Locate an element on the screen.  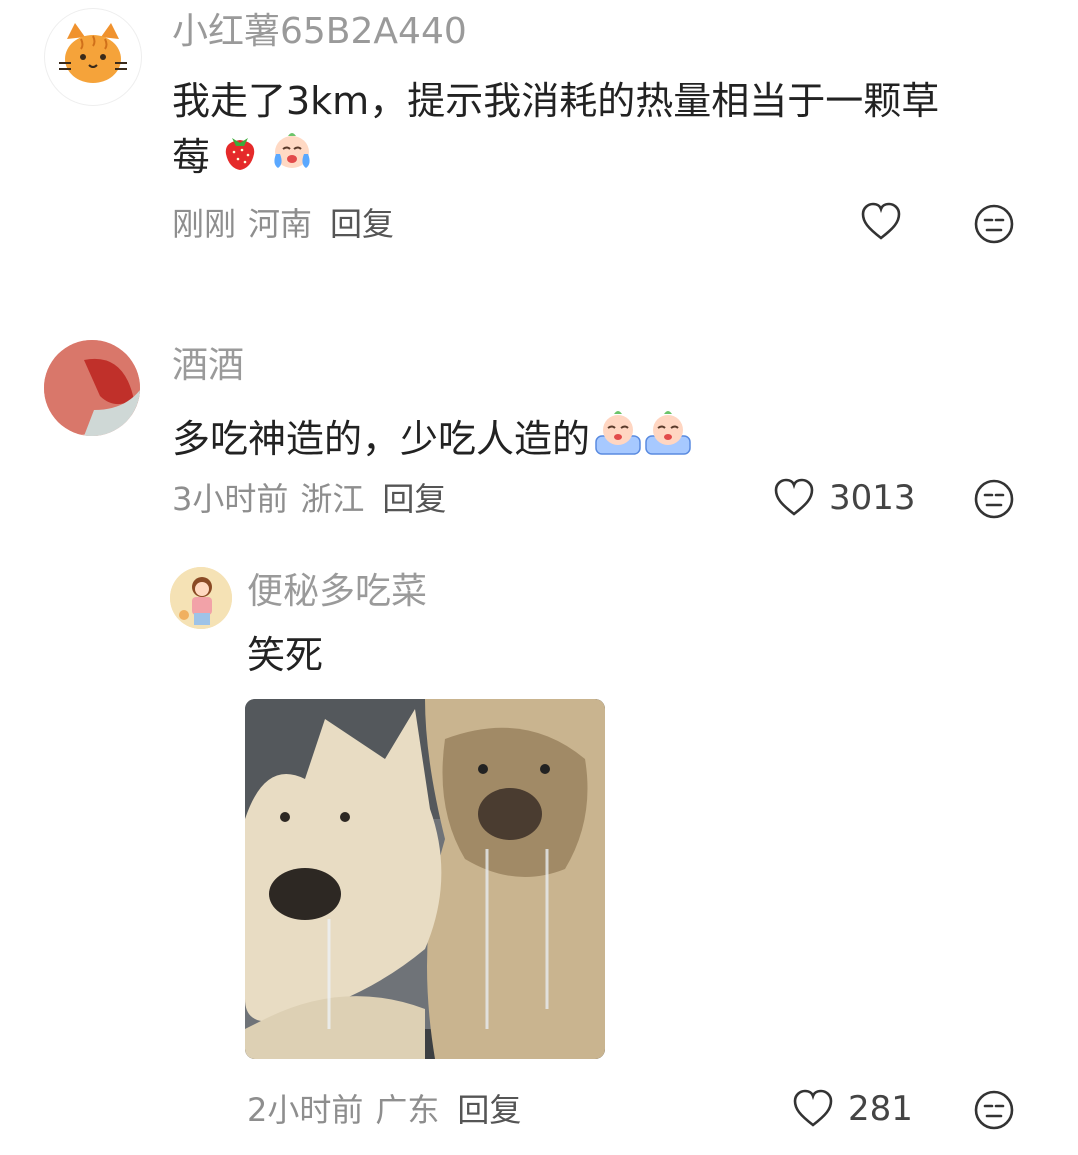
comment-text: 多吃神造的，少吃人造的 is located at coordinates (602, 439).